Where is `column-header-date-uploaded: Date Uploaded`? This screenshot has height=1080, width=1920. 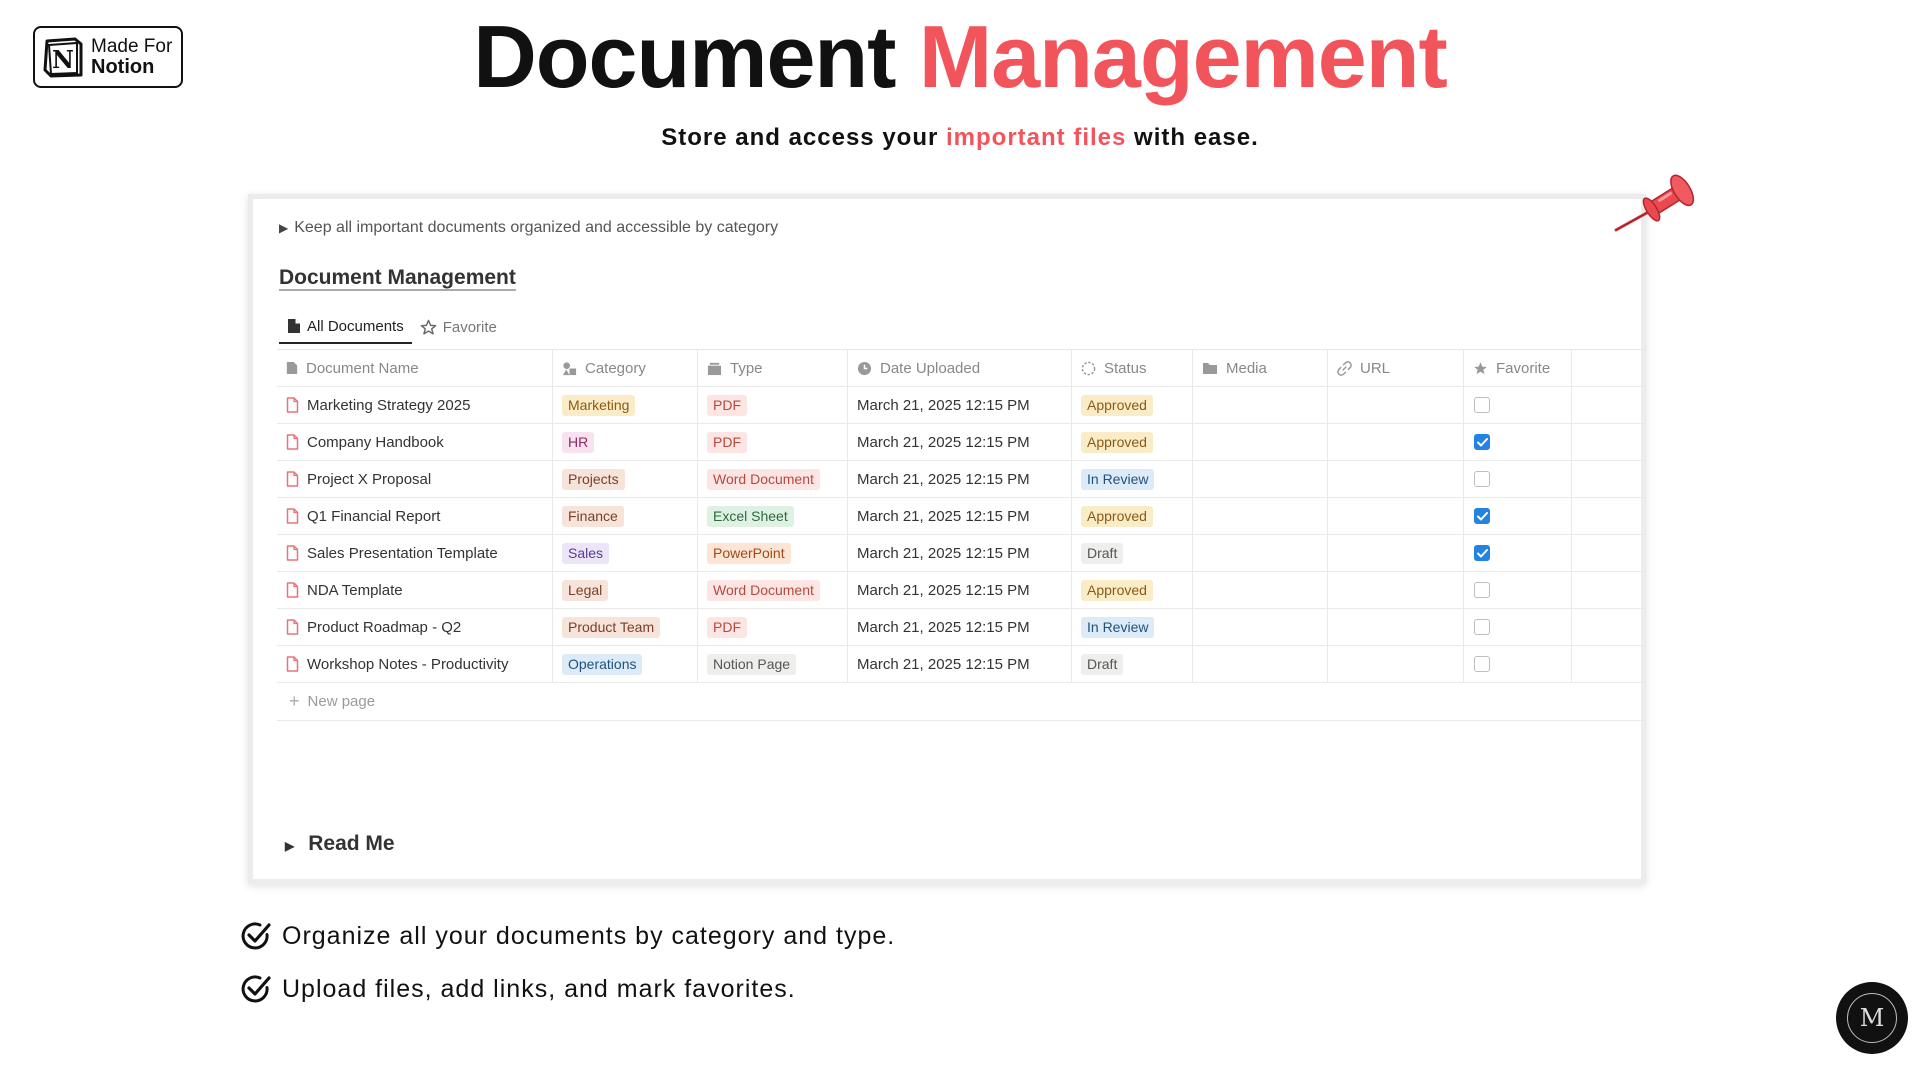
column-header-date-uploaded: Date Uploaded is located at coordinates (960, 368).